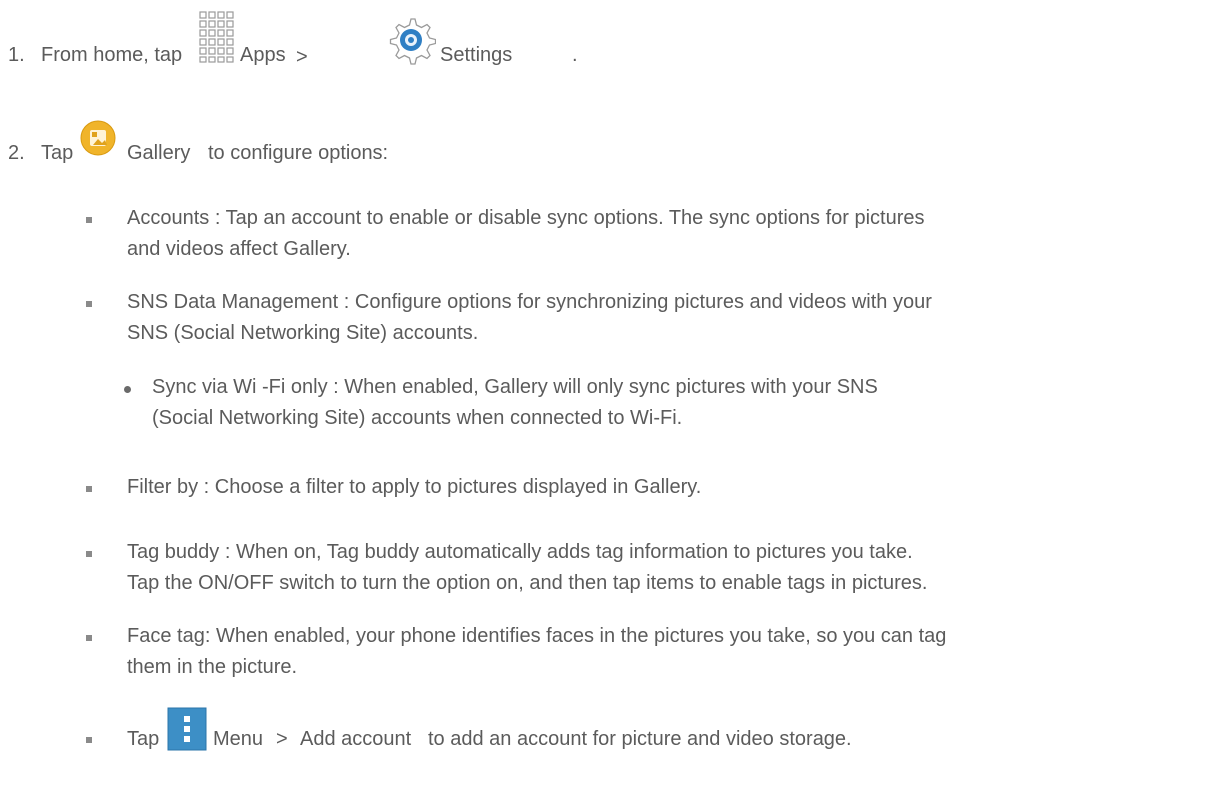 The width and height of the screenshot is (1214, 792). Describe the element at coordinates (212, 667) in the screenshot. I see `option-desc-cont: them in the picture.` at that location.